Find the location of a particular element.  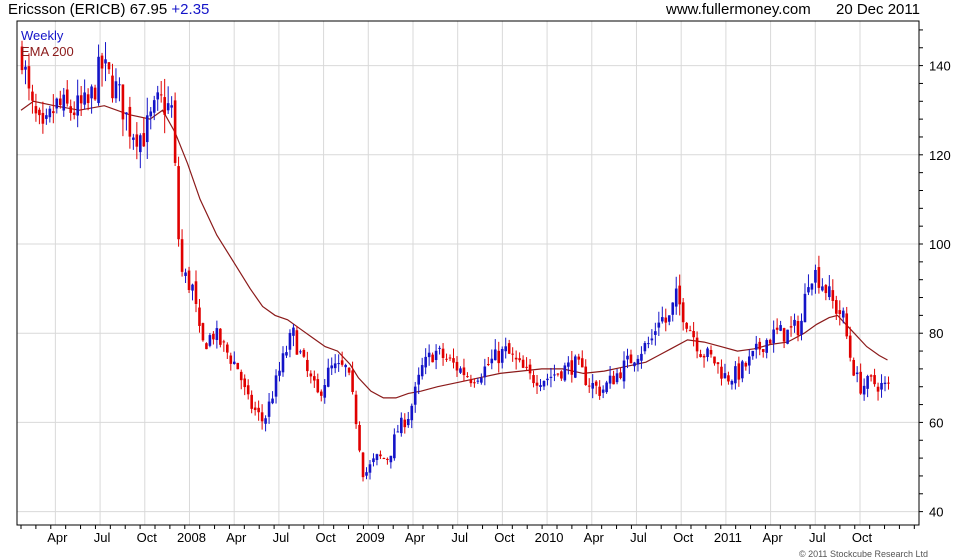

chart-date: 20 Dec 2011 is located at coordinates (878, 9).